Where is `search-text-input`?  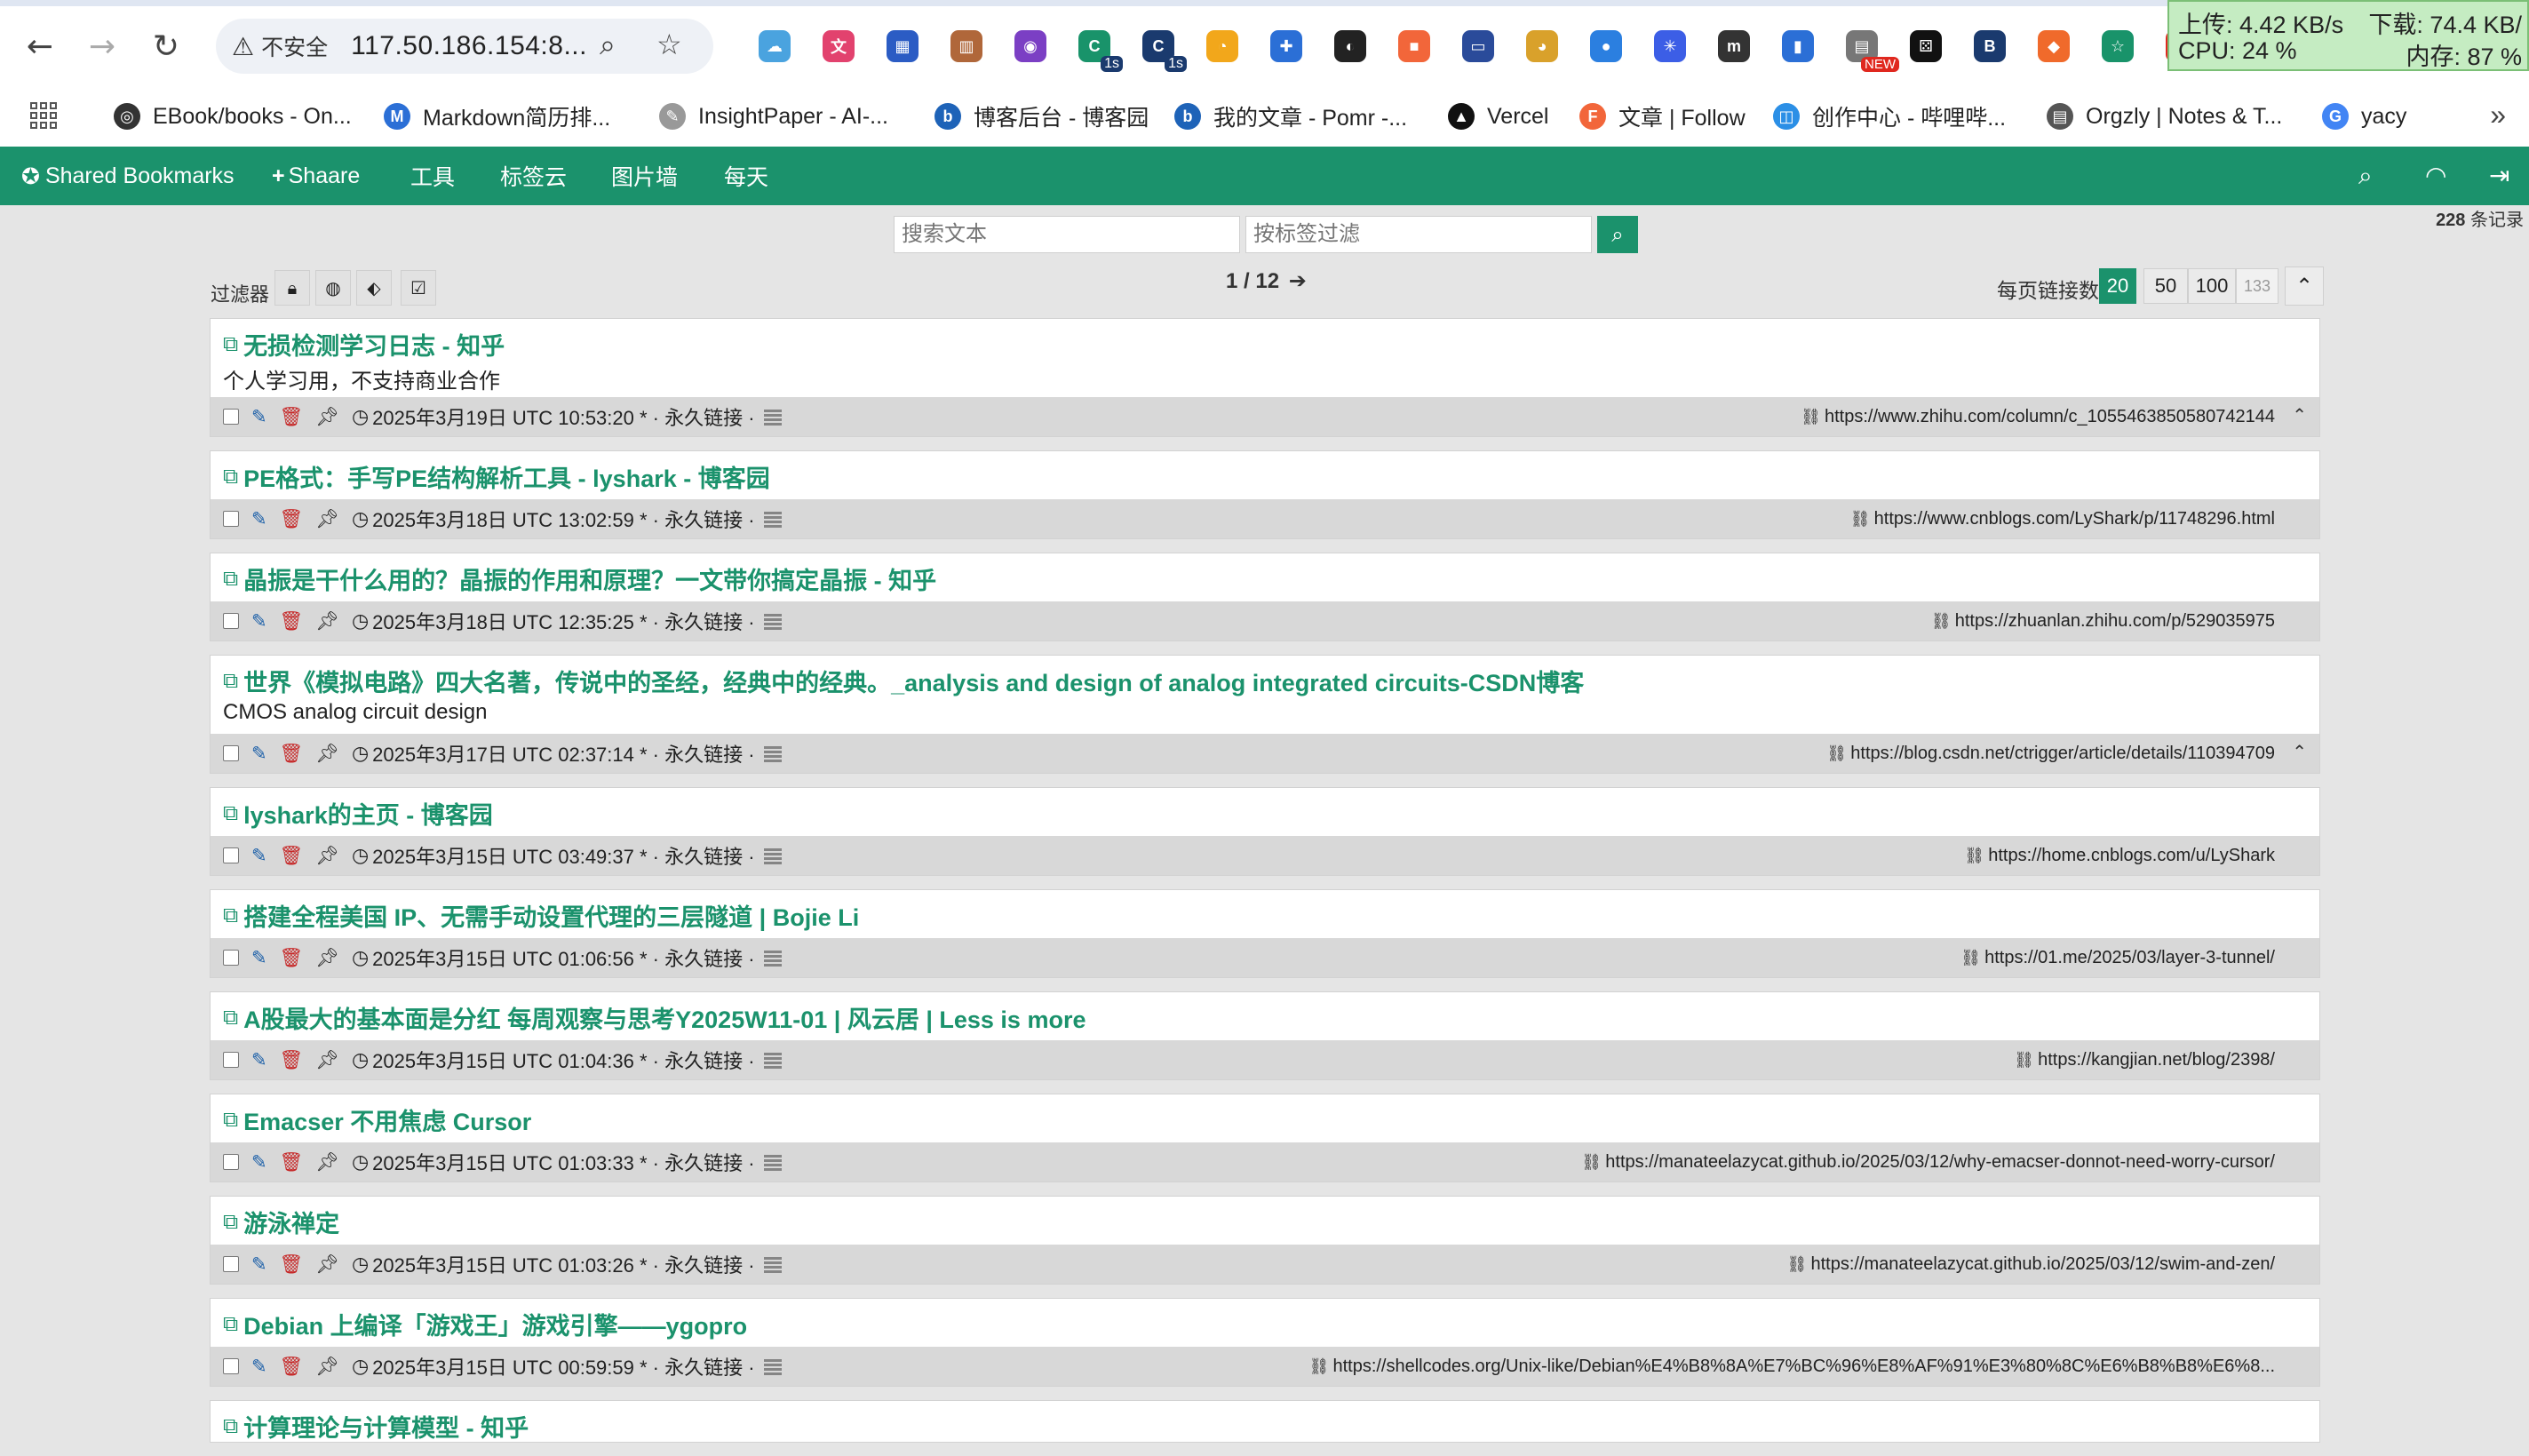 search-text-input is located at coordinates (1067, 234).